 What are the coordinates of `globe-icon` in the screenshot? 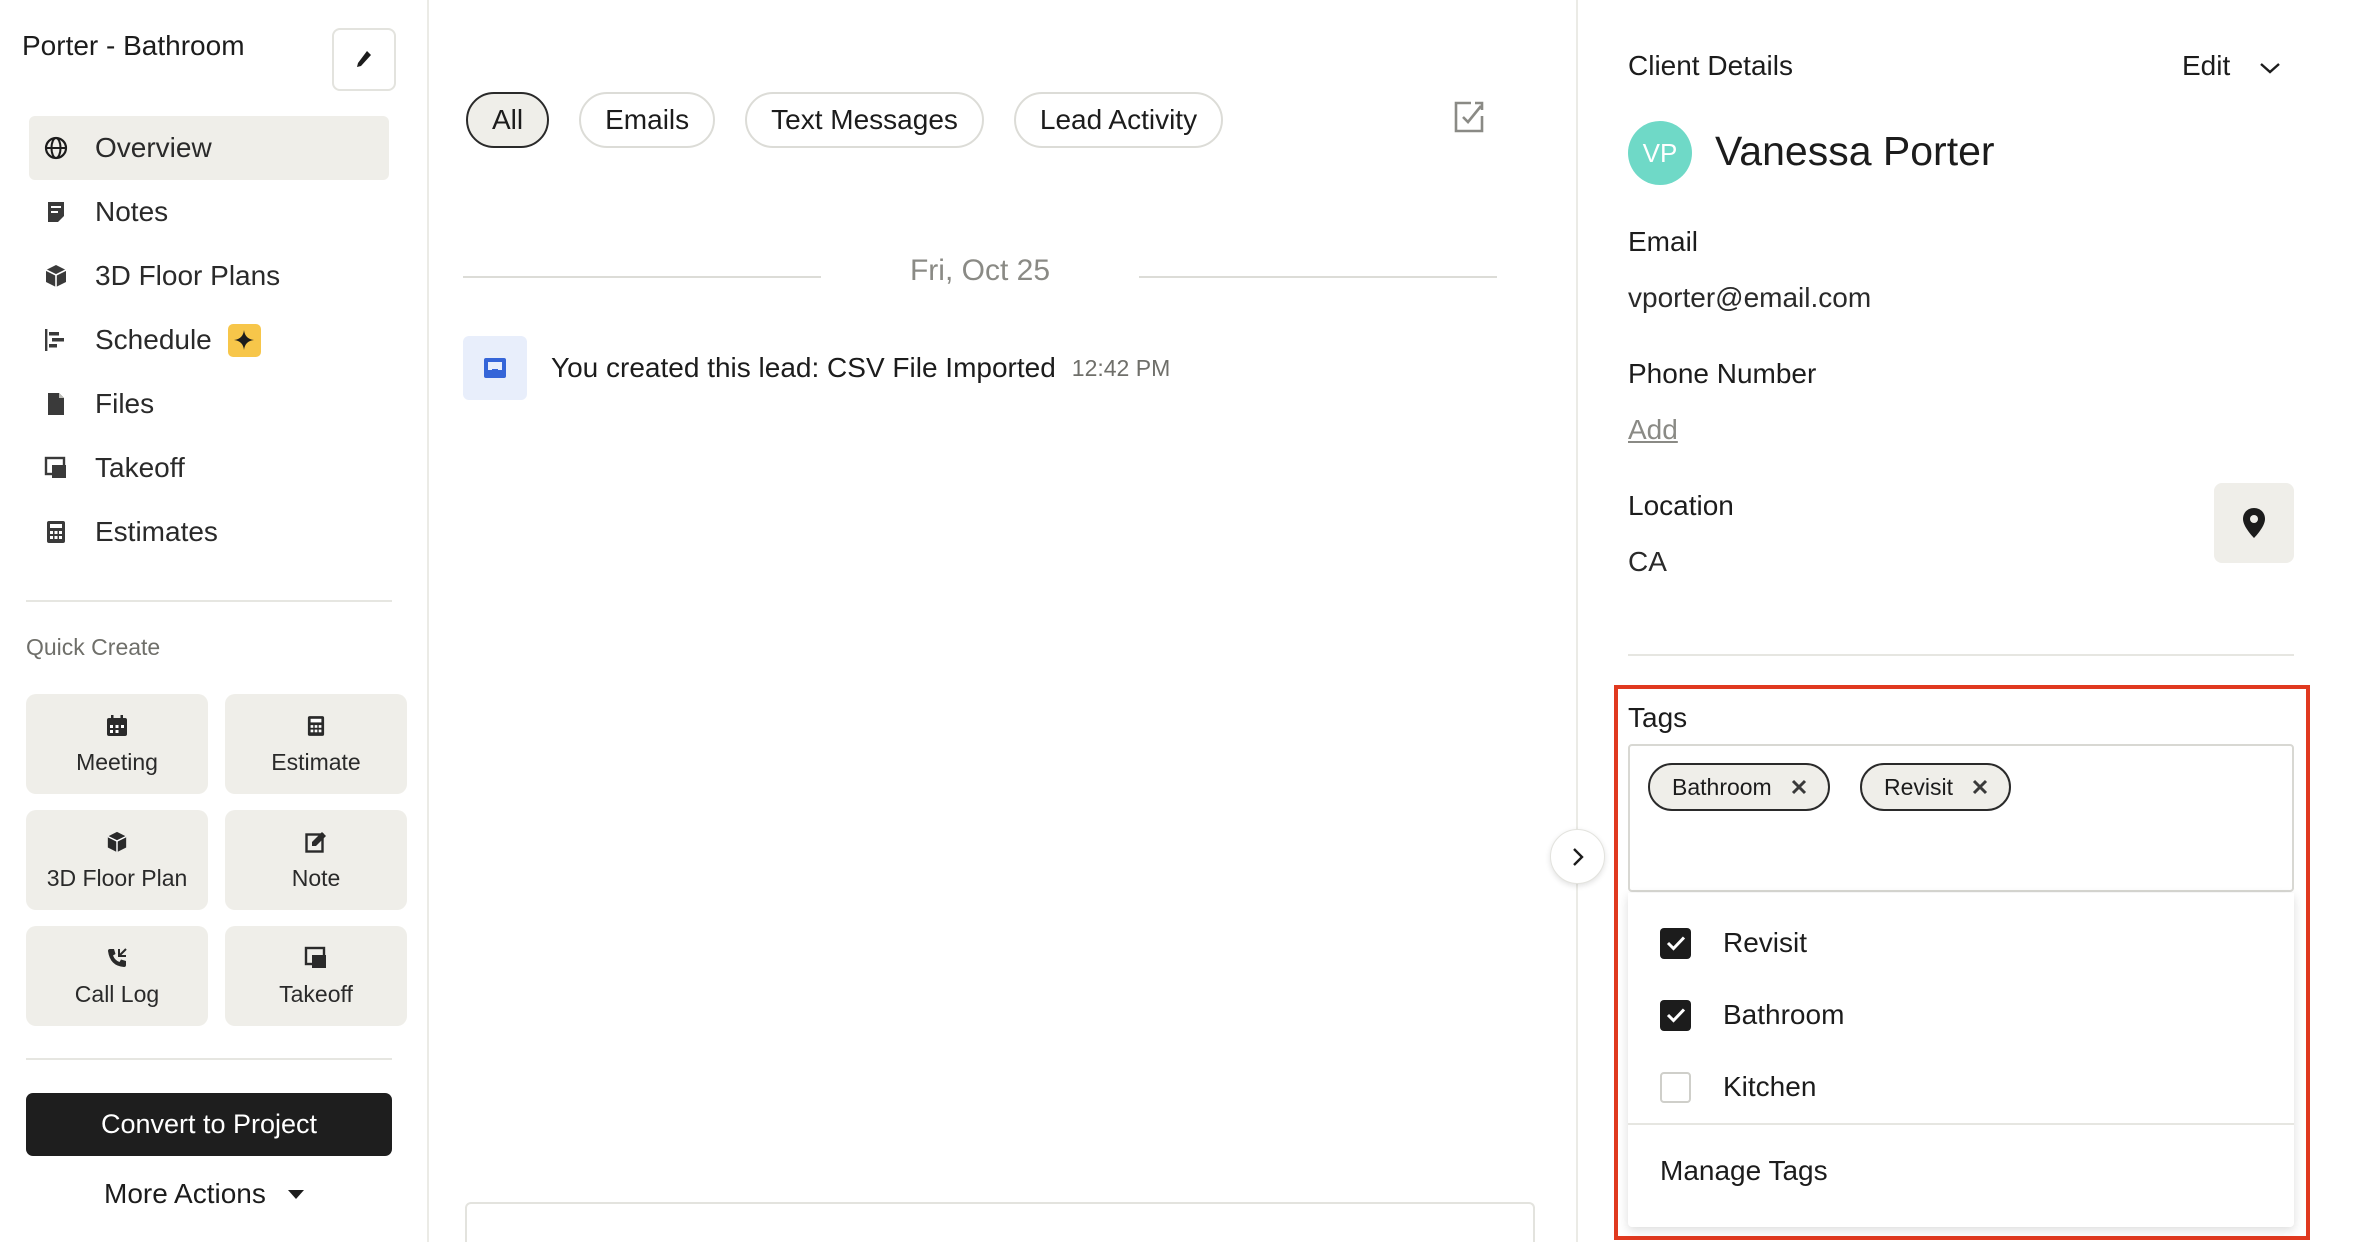 It's located at (56, 148).